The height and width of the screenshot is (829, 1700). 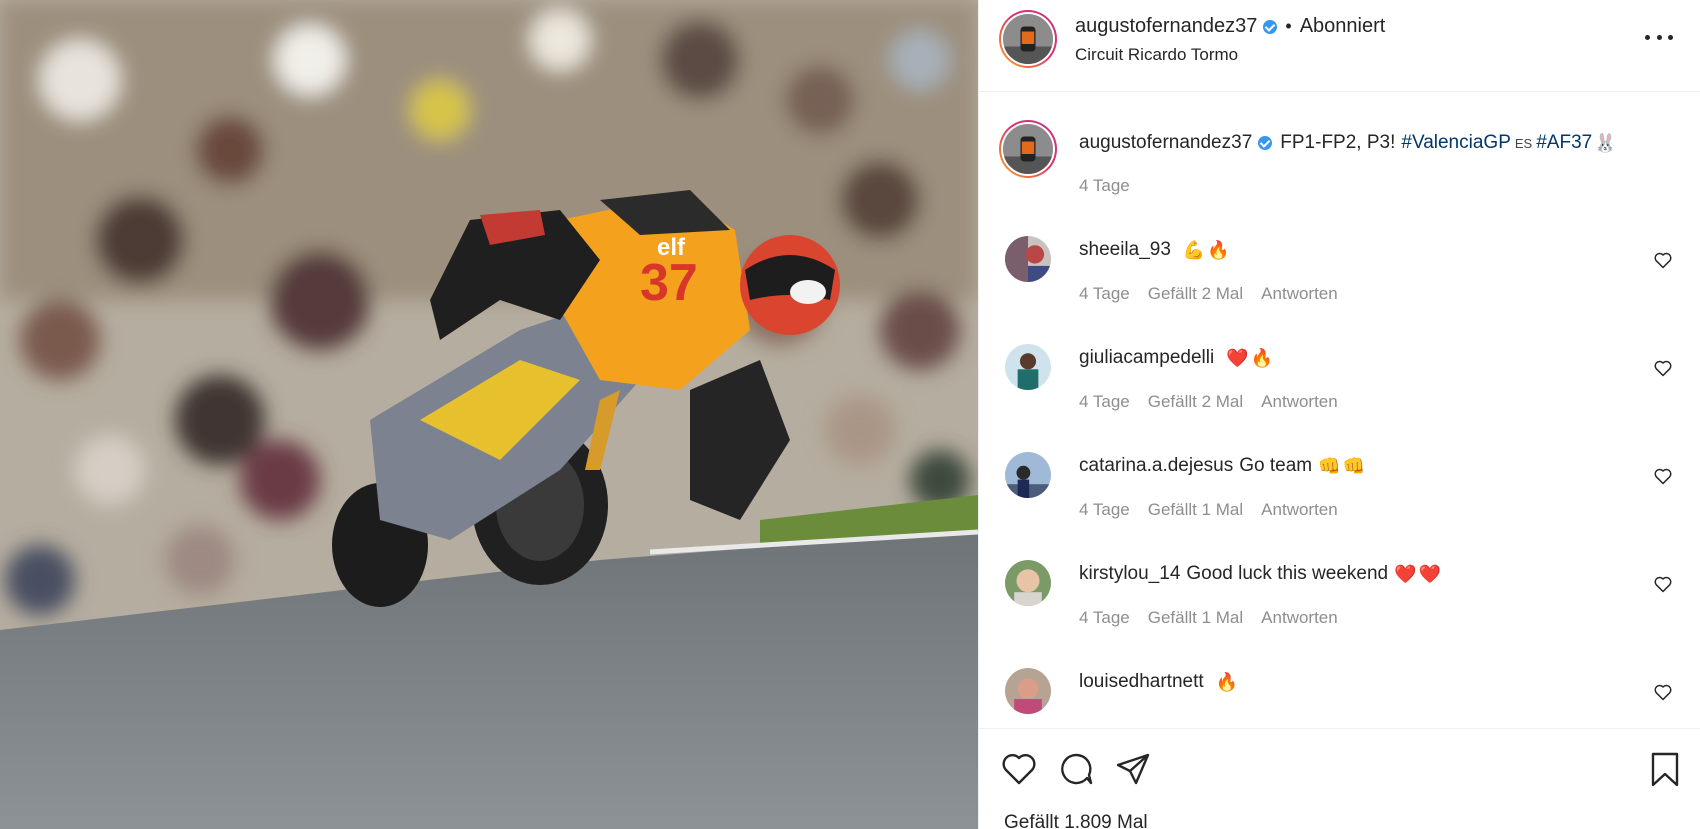 What do you see at coordinates (1659, 37) in the screenshot?
I see `more-options-icon` at bounding box center [1659, 37].